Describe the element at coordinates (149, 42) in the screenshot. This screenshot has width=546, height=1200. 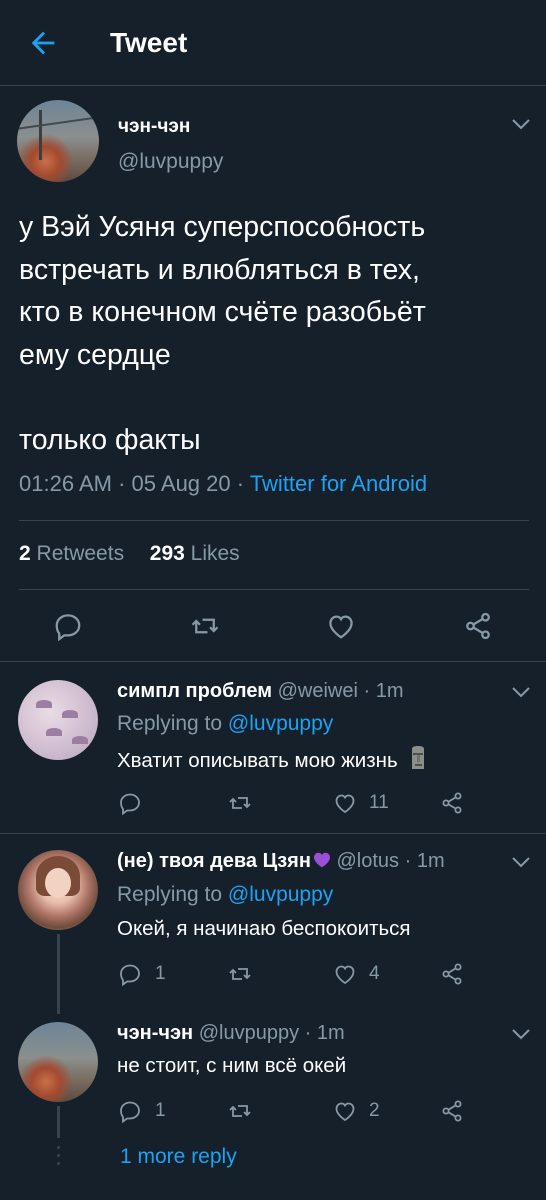
I see `page-title: Tweet` at that location.